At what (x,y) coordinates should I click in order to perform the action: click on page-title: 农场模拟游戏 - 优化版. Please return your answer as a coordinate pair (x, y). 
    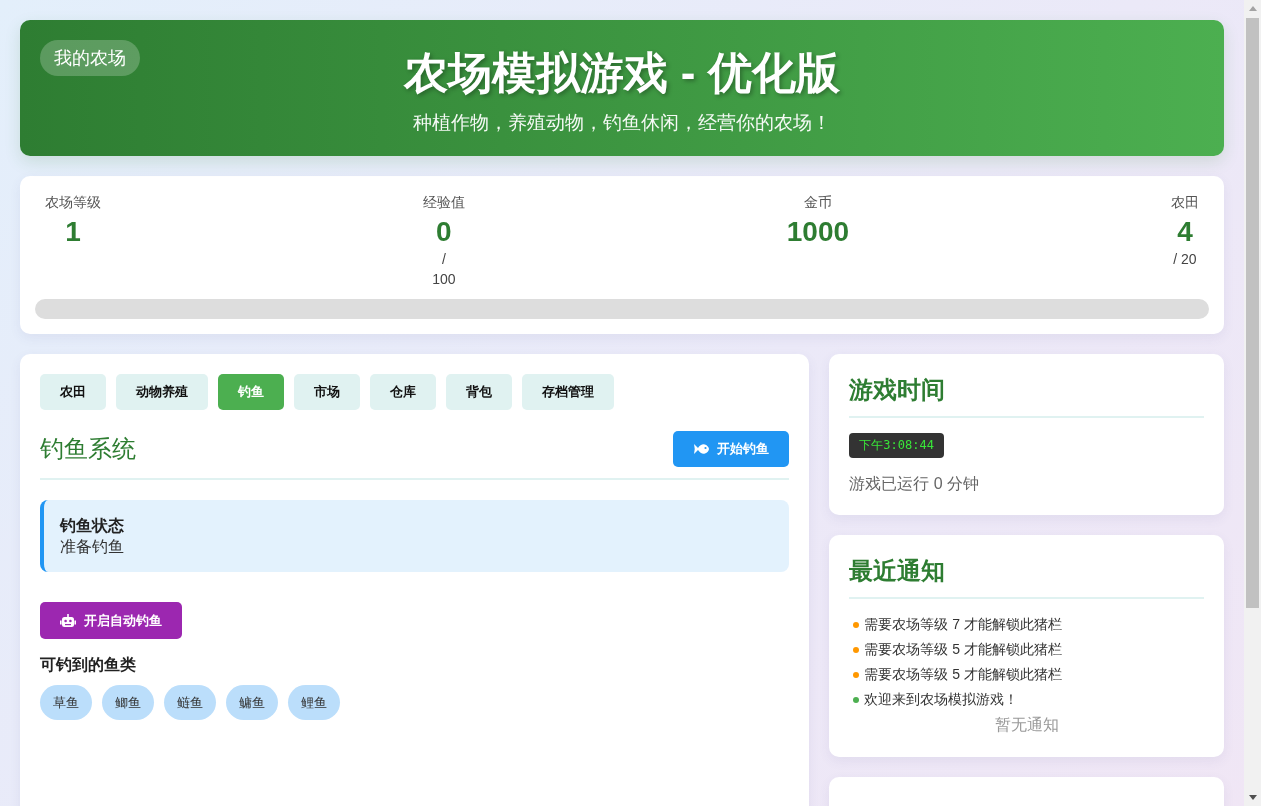
    Looking at the image, I should click on (622, 73).